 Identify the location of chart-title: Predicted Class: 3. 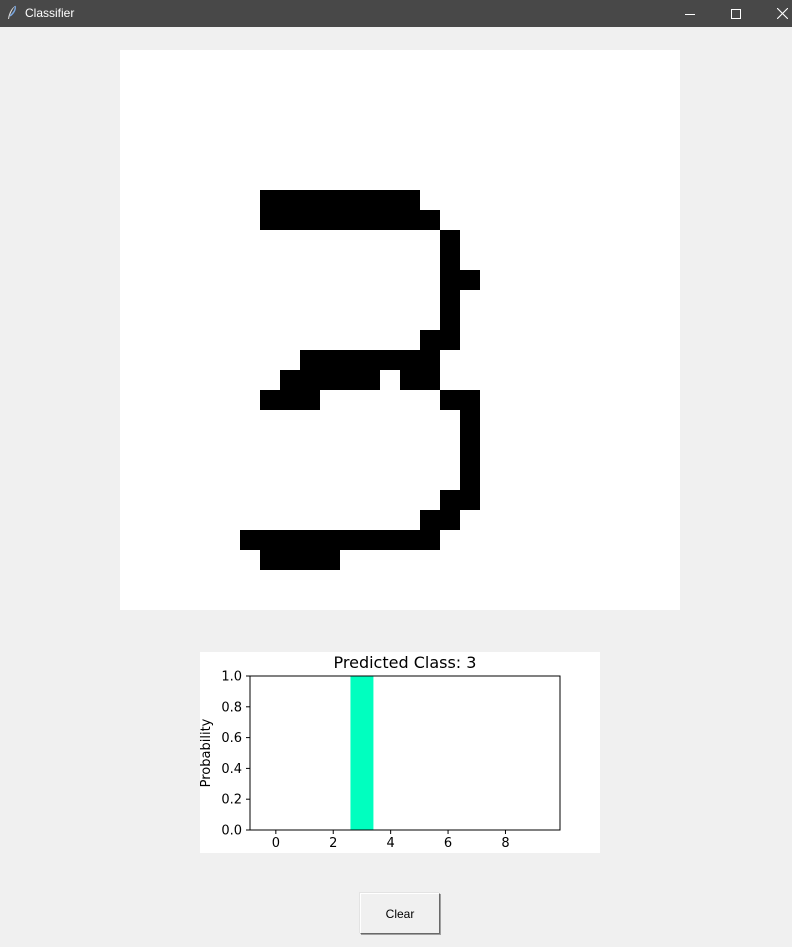
(405, 662).